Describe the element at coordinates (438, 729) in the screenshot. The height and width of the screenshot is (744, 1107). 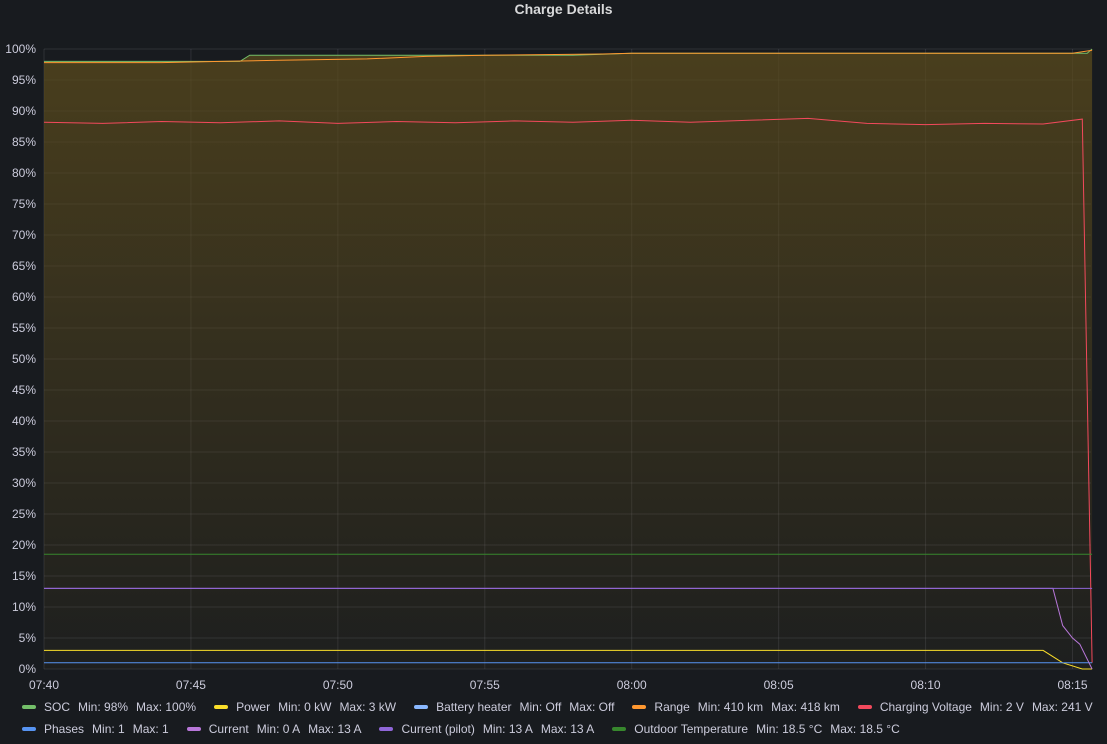
I see `legend-series-name: Current (pilot)` at that location.